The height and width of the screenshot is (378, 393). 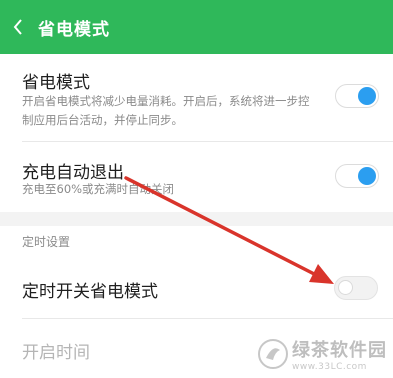 I want to click on watermark: 绿茶软件园 www.33LC.com, so click(x=322, y=354).